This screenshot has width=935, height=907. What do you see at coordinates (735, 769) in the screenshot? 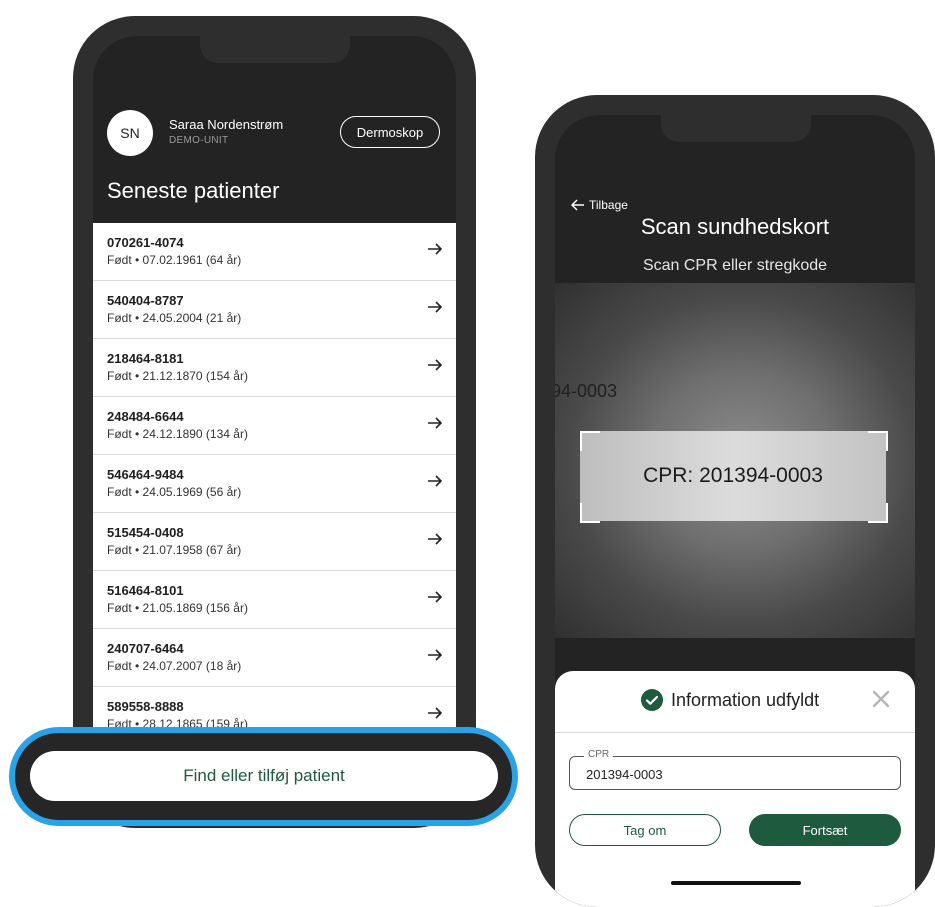
I see `cpr-field: CPR 201394-0003` at bounding box center [735, 769].